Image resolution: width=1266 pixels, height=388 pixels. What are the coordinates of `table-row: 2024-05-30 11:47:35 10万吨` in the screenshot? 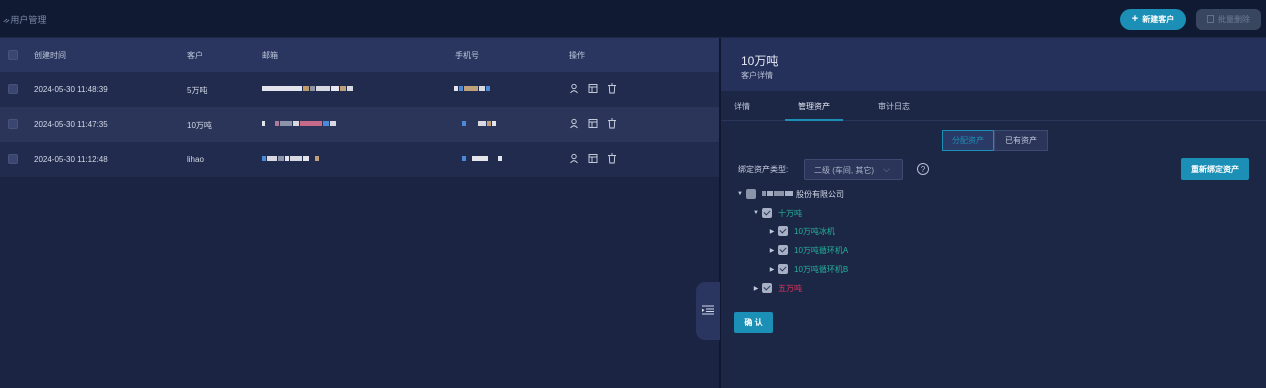 It's located at (359, 124).